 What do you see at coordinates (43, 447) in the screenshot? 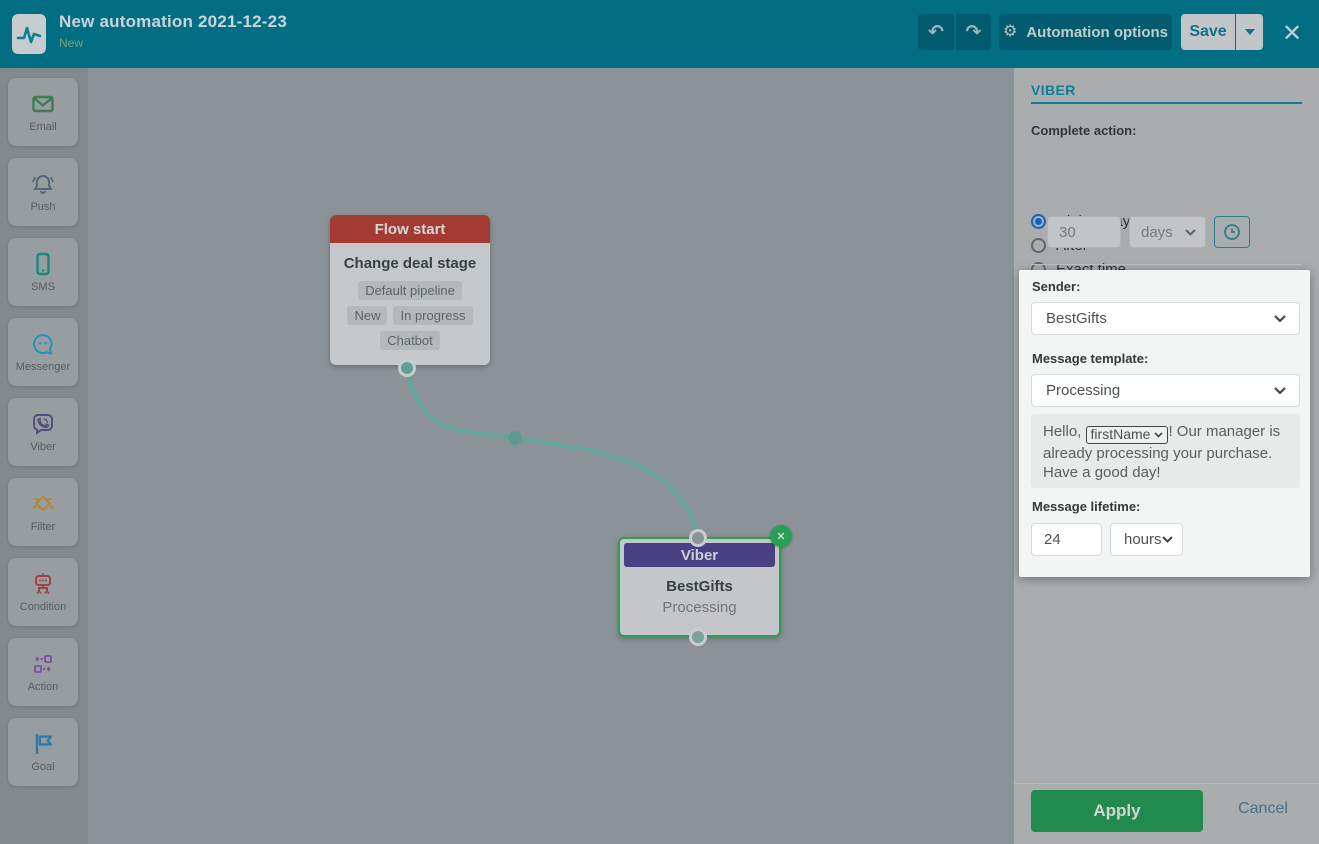
I see `sidebar-item-label: Viber` at bounding box center [43, 447].